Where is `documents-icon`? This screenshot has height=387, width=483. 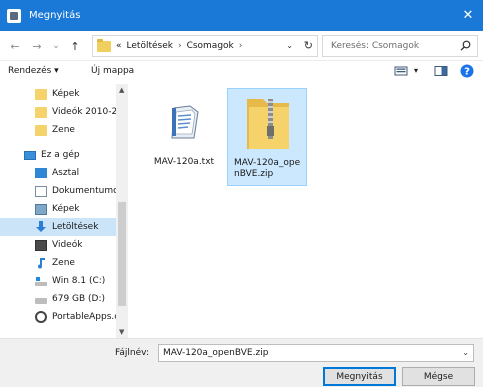 documents-icon is located at coordinates (41, 191).